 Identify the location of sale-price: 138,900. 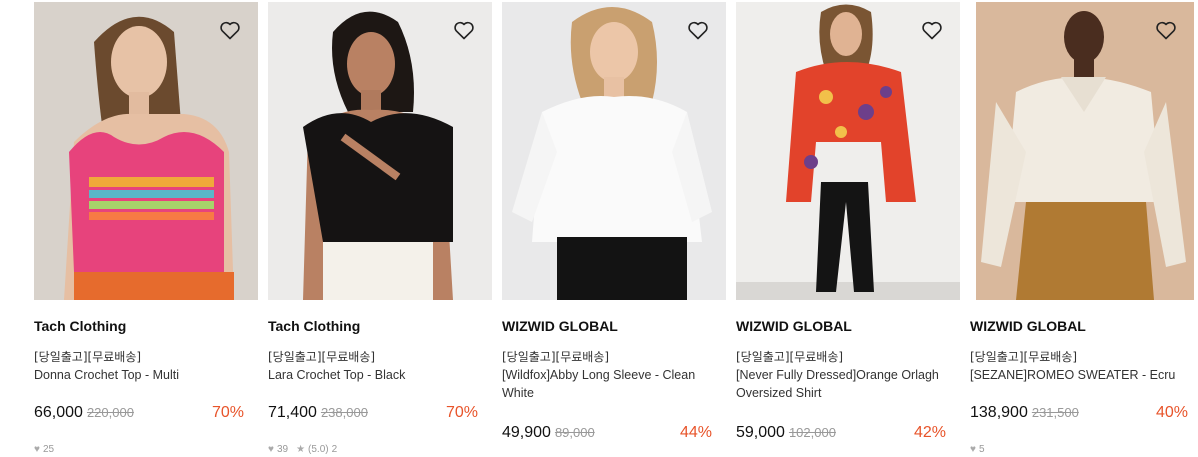
(999, 412).